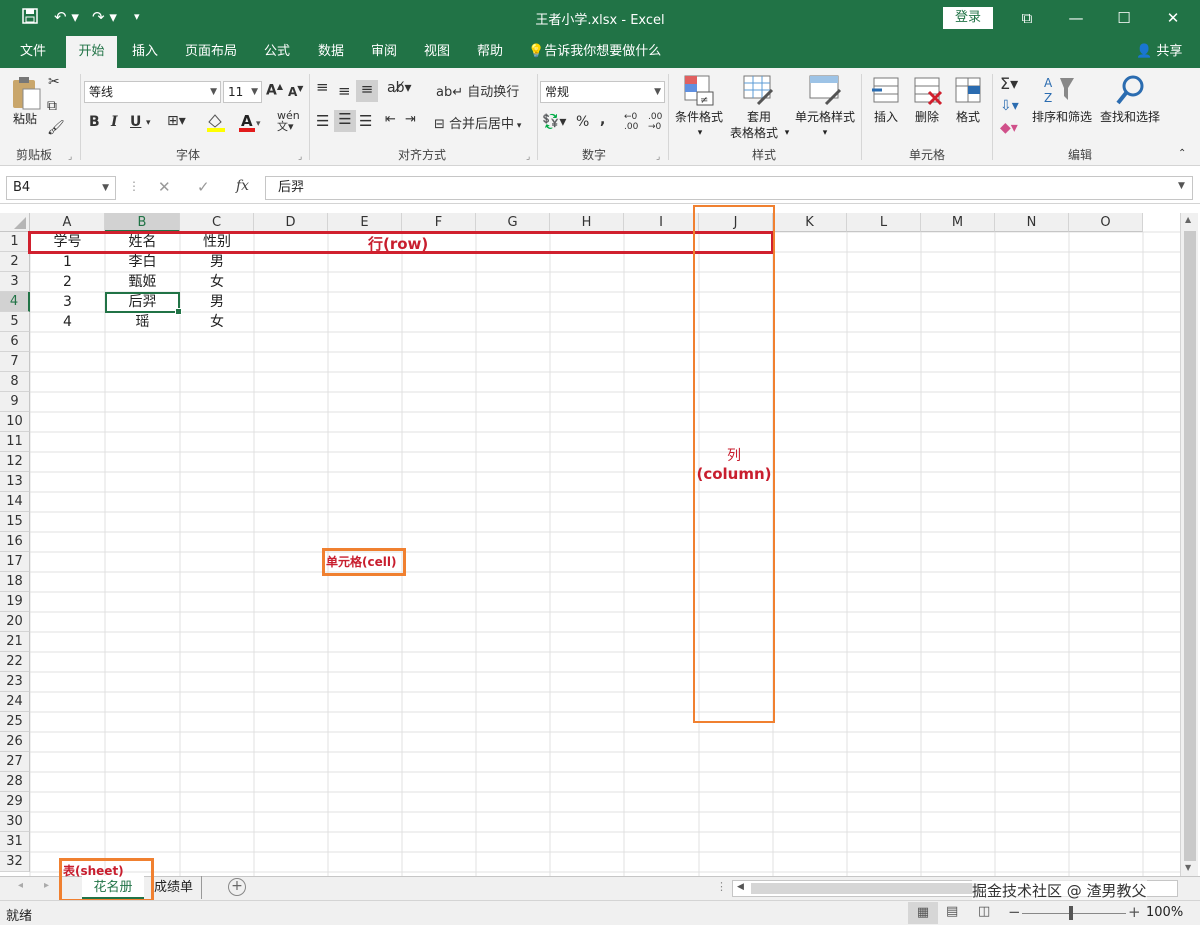 The width and height of the screenshot is (1200, 925). What do you see at coordinates (142, 322) in the screenshot?
I see `cell-b5: 瑶` at bounding box center [142, 322].